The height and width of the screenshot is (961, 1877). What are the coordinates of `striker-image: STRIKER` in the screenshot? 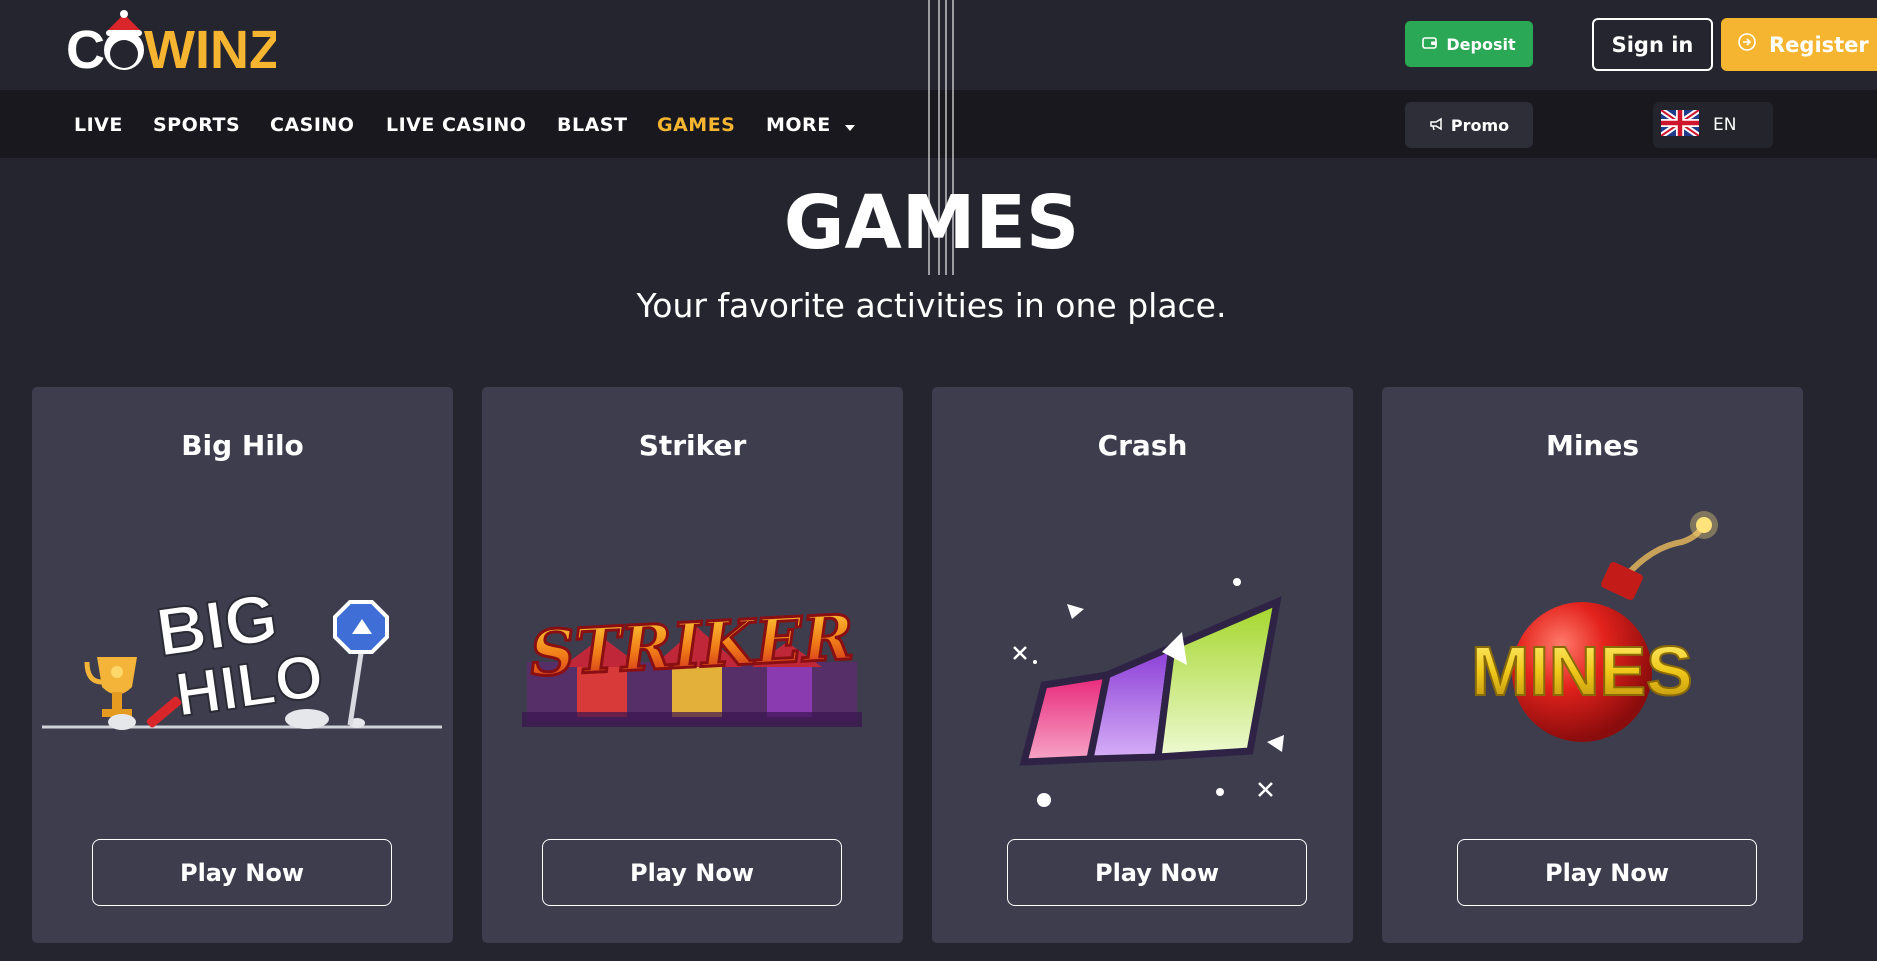 It's located at (692, 657).